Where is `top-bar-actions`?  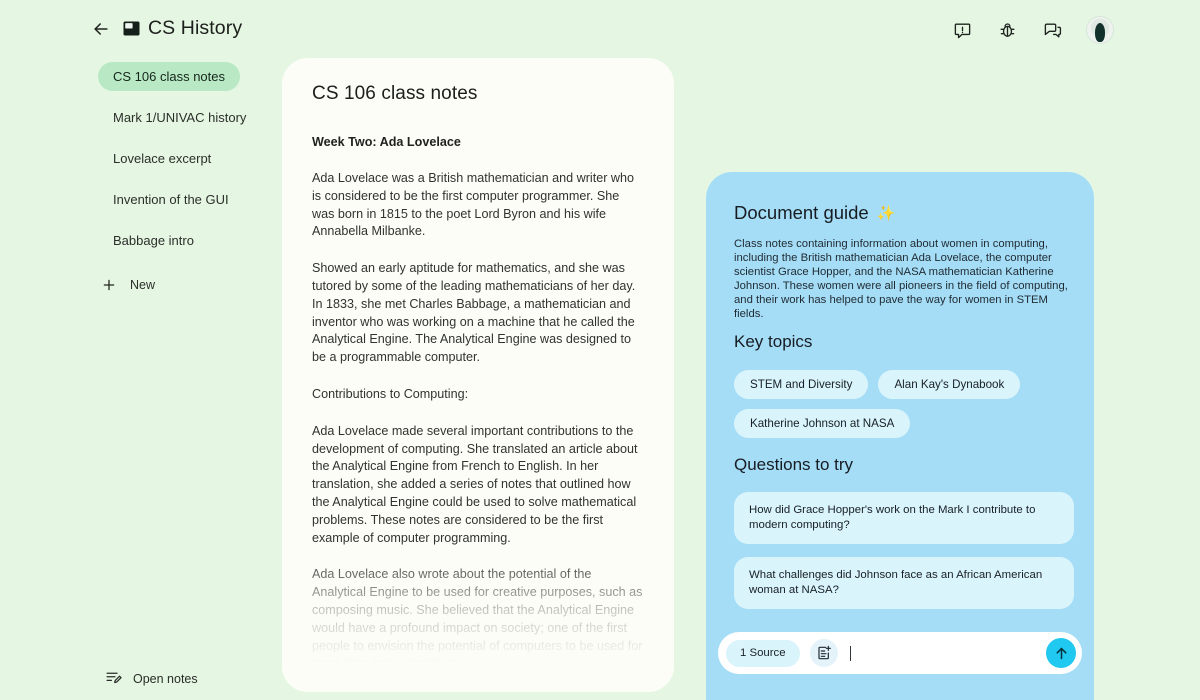
top-bar-actions is located at coordinates (1030, 30).